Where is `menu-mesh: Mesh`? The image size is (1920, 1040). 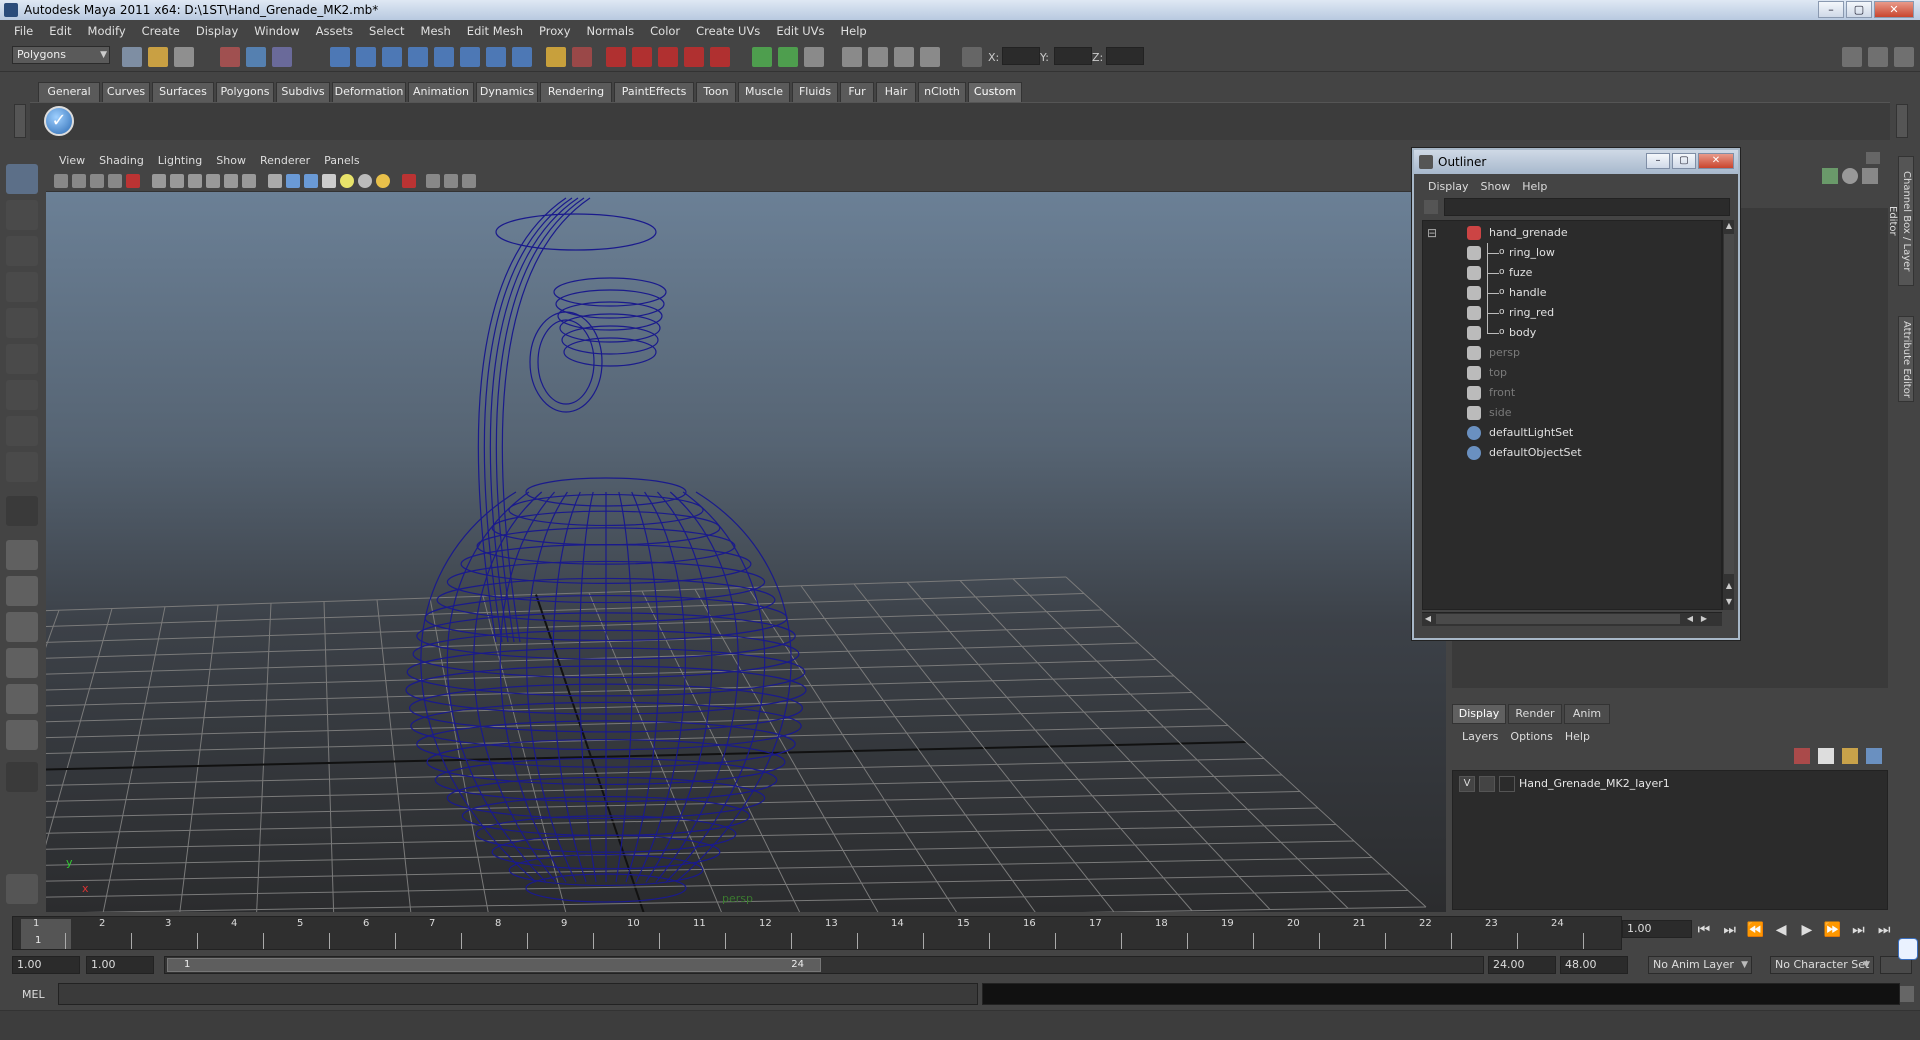
menu-mesh: Mesh is located at coordinates (436, 31).